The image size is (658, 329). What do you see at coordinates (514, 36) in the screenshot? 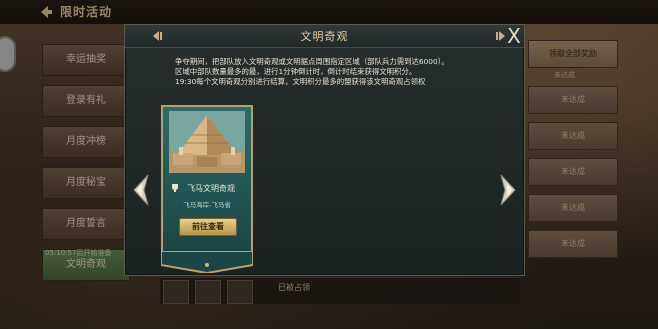
I see `close-icon: X` at bounding box center [514, 36].